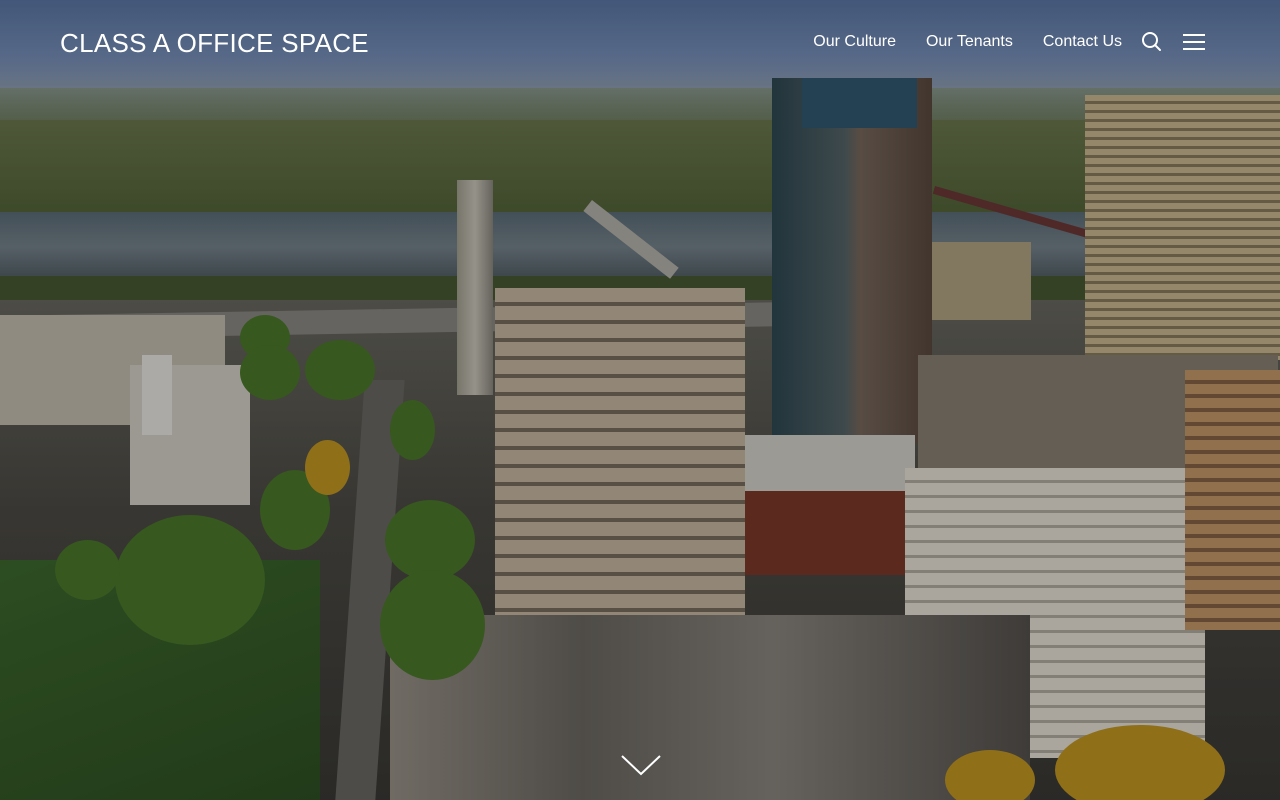  I want to click on nav-item-our-tenants: Our Tenants, so click(969, 42).